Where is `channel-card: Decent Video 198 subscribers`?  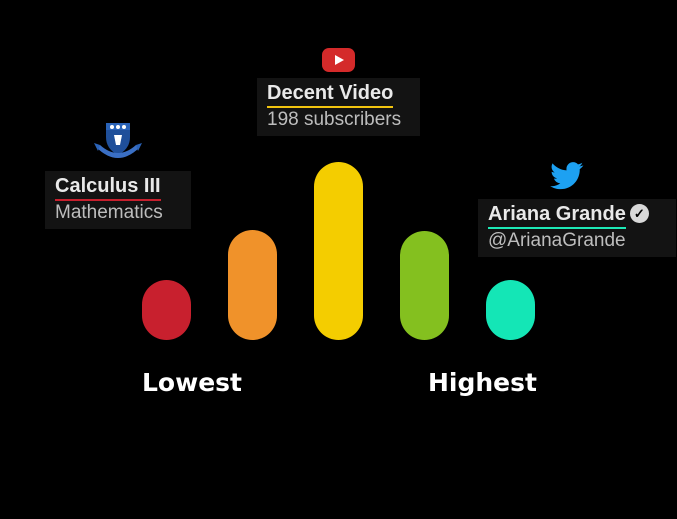 channel-card: Decent Video 198 subscribers is located at coordinates (338, 107).